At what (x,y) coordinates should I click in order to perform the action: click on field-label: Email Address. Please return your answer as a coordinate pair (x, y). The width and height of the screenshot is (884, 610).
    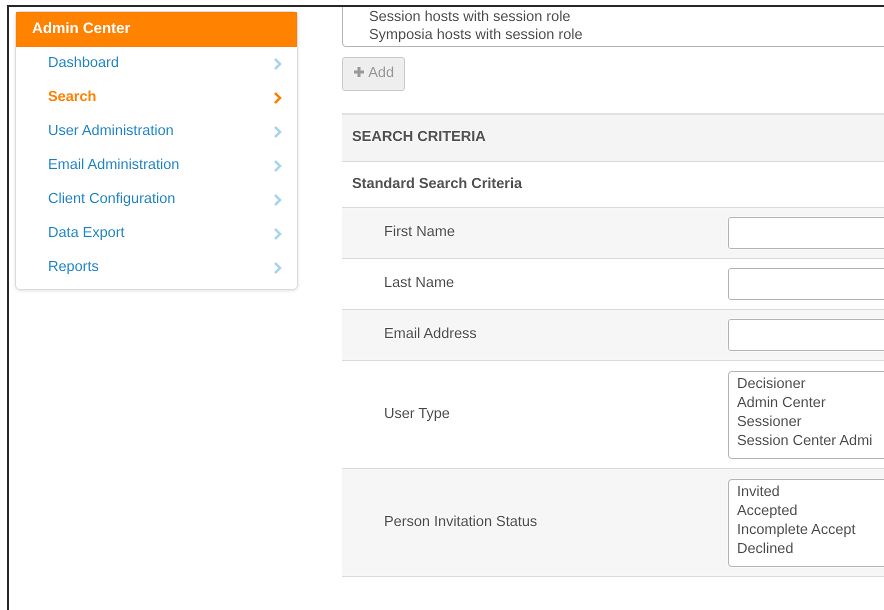
    Looking at the image, I should click on (430, 334).